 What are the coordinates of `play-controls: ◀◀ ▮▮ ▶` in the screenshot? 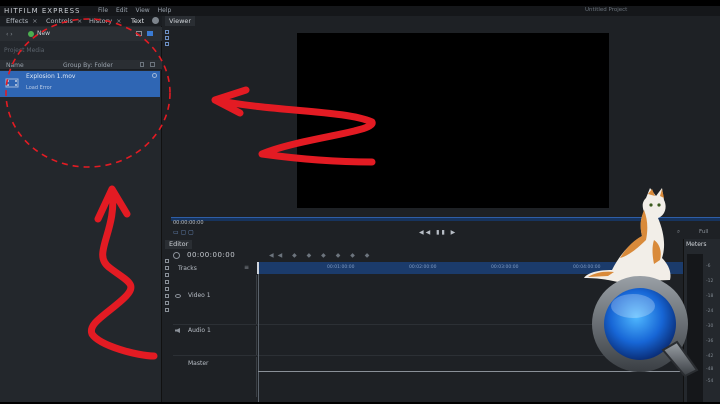 It's located at (438, 232).